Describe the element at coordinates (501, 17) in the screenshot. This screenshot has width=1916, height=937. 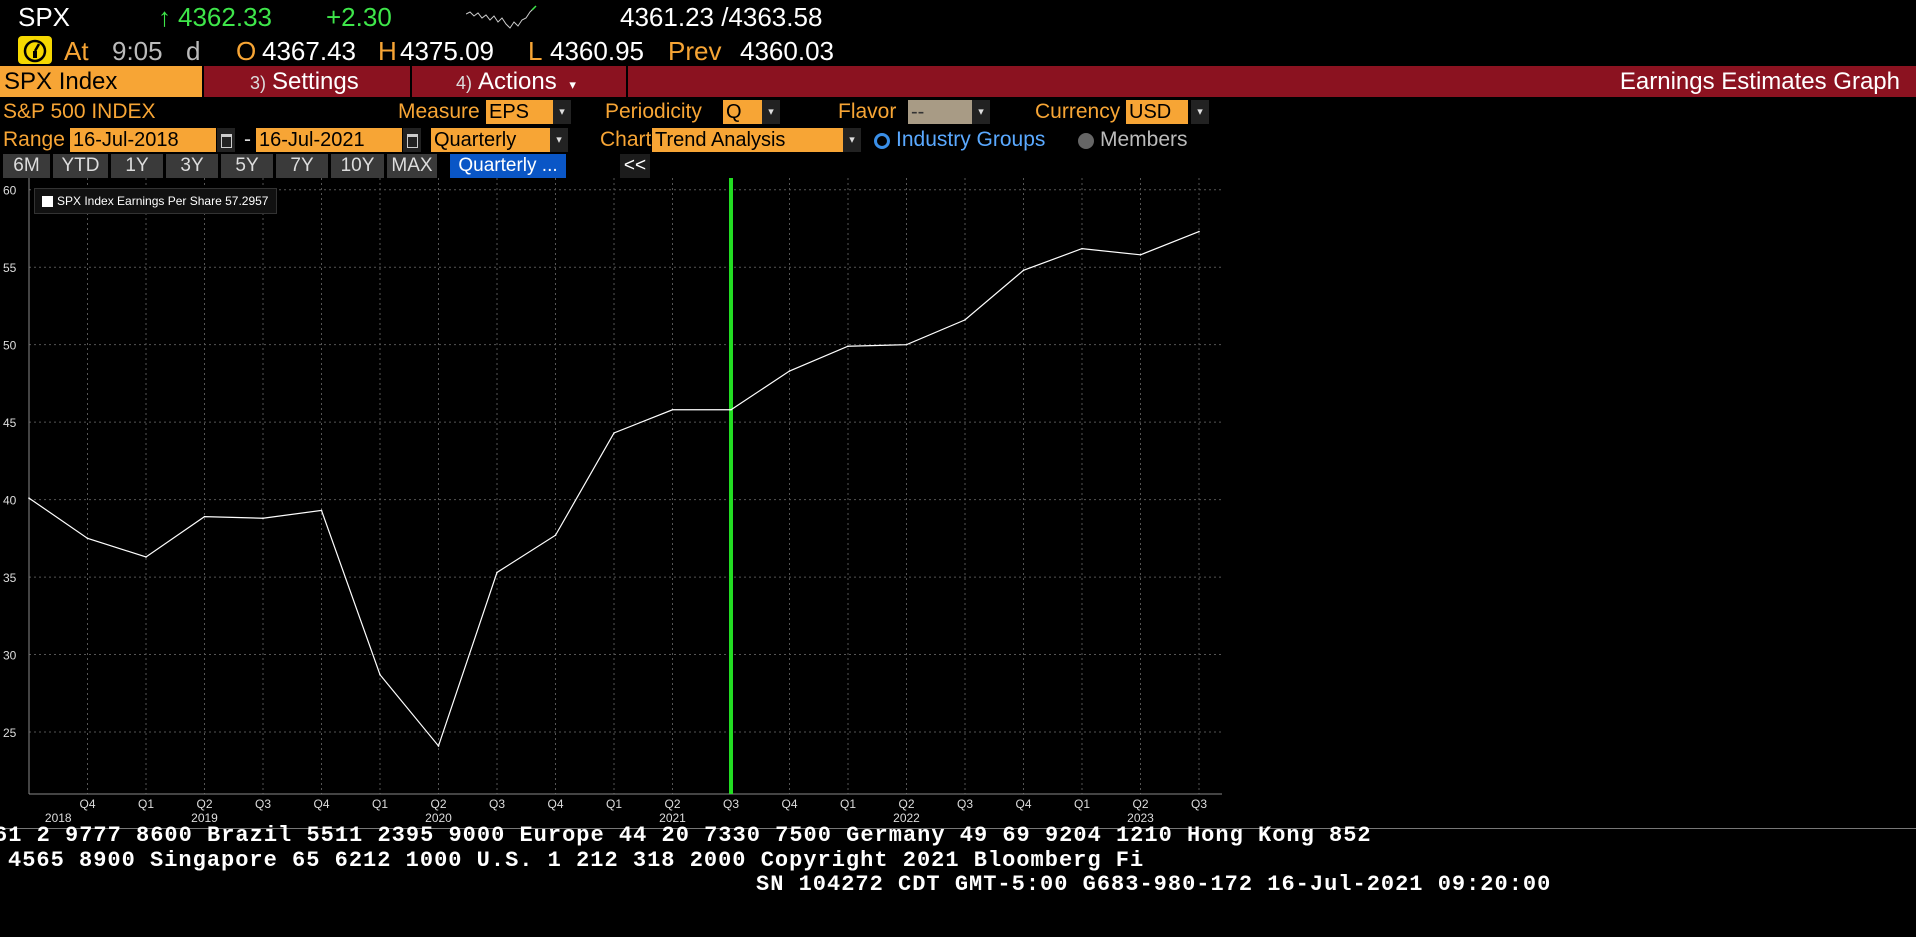
I see `sparkline-icon` at that location.